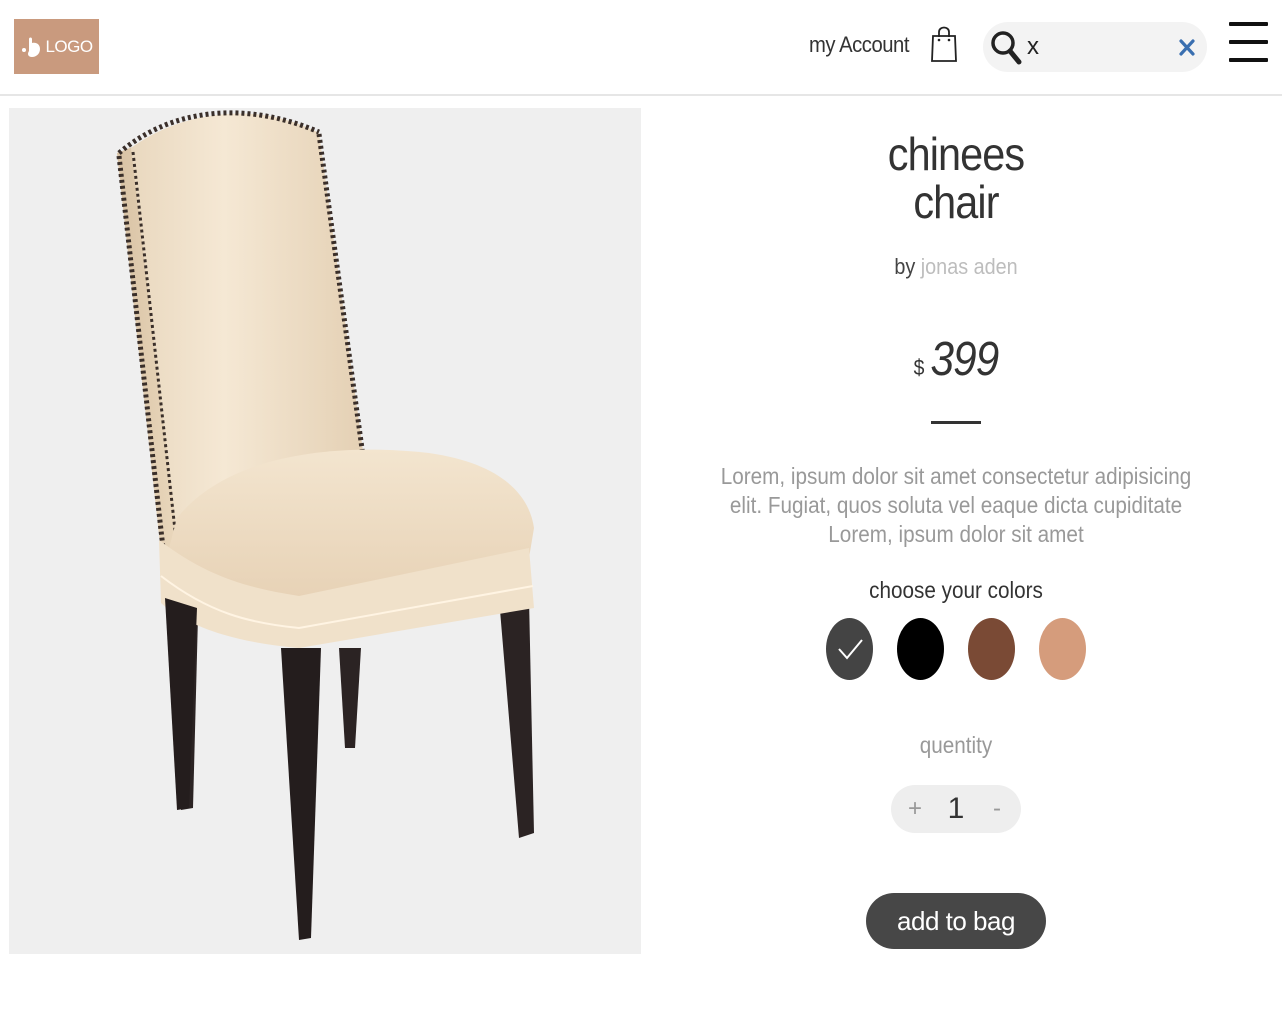 The width and height of the screenshot is (1282, 1024). What do you see at coordinates (944, 44) in the screenshot?
I see `shopping-bag-icon` at bounding box center [944, 44].